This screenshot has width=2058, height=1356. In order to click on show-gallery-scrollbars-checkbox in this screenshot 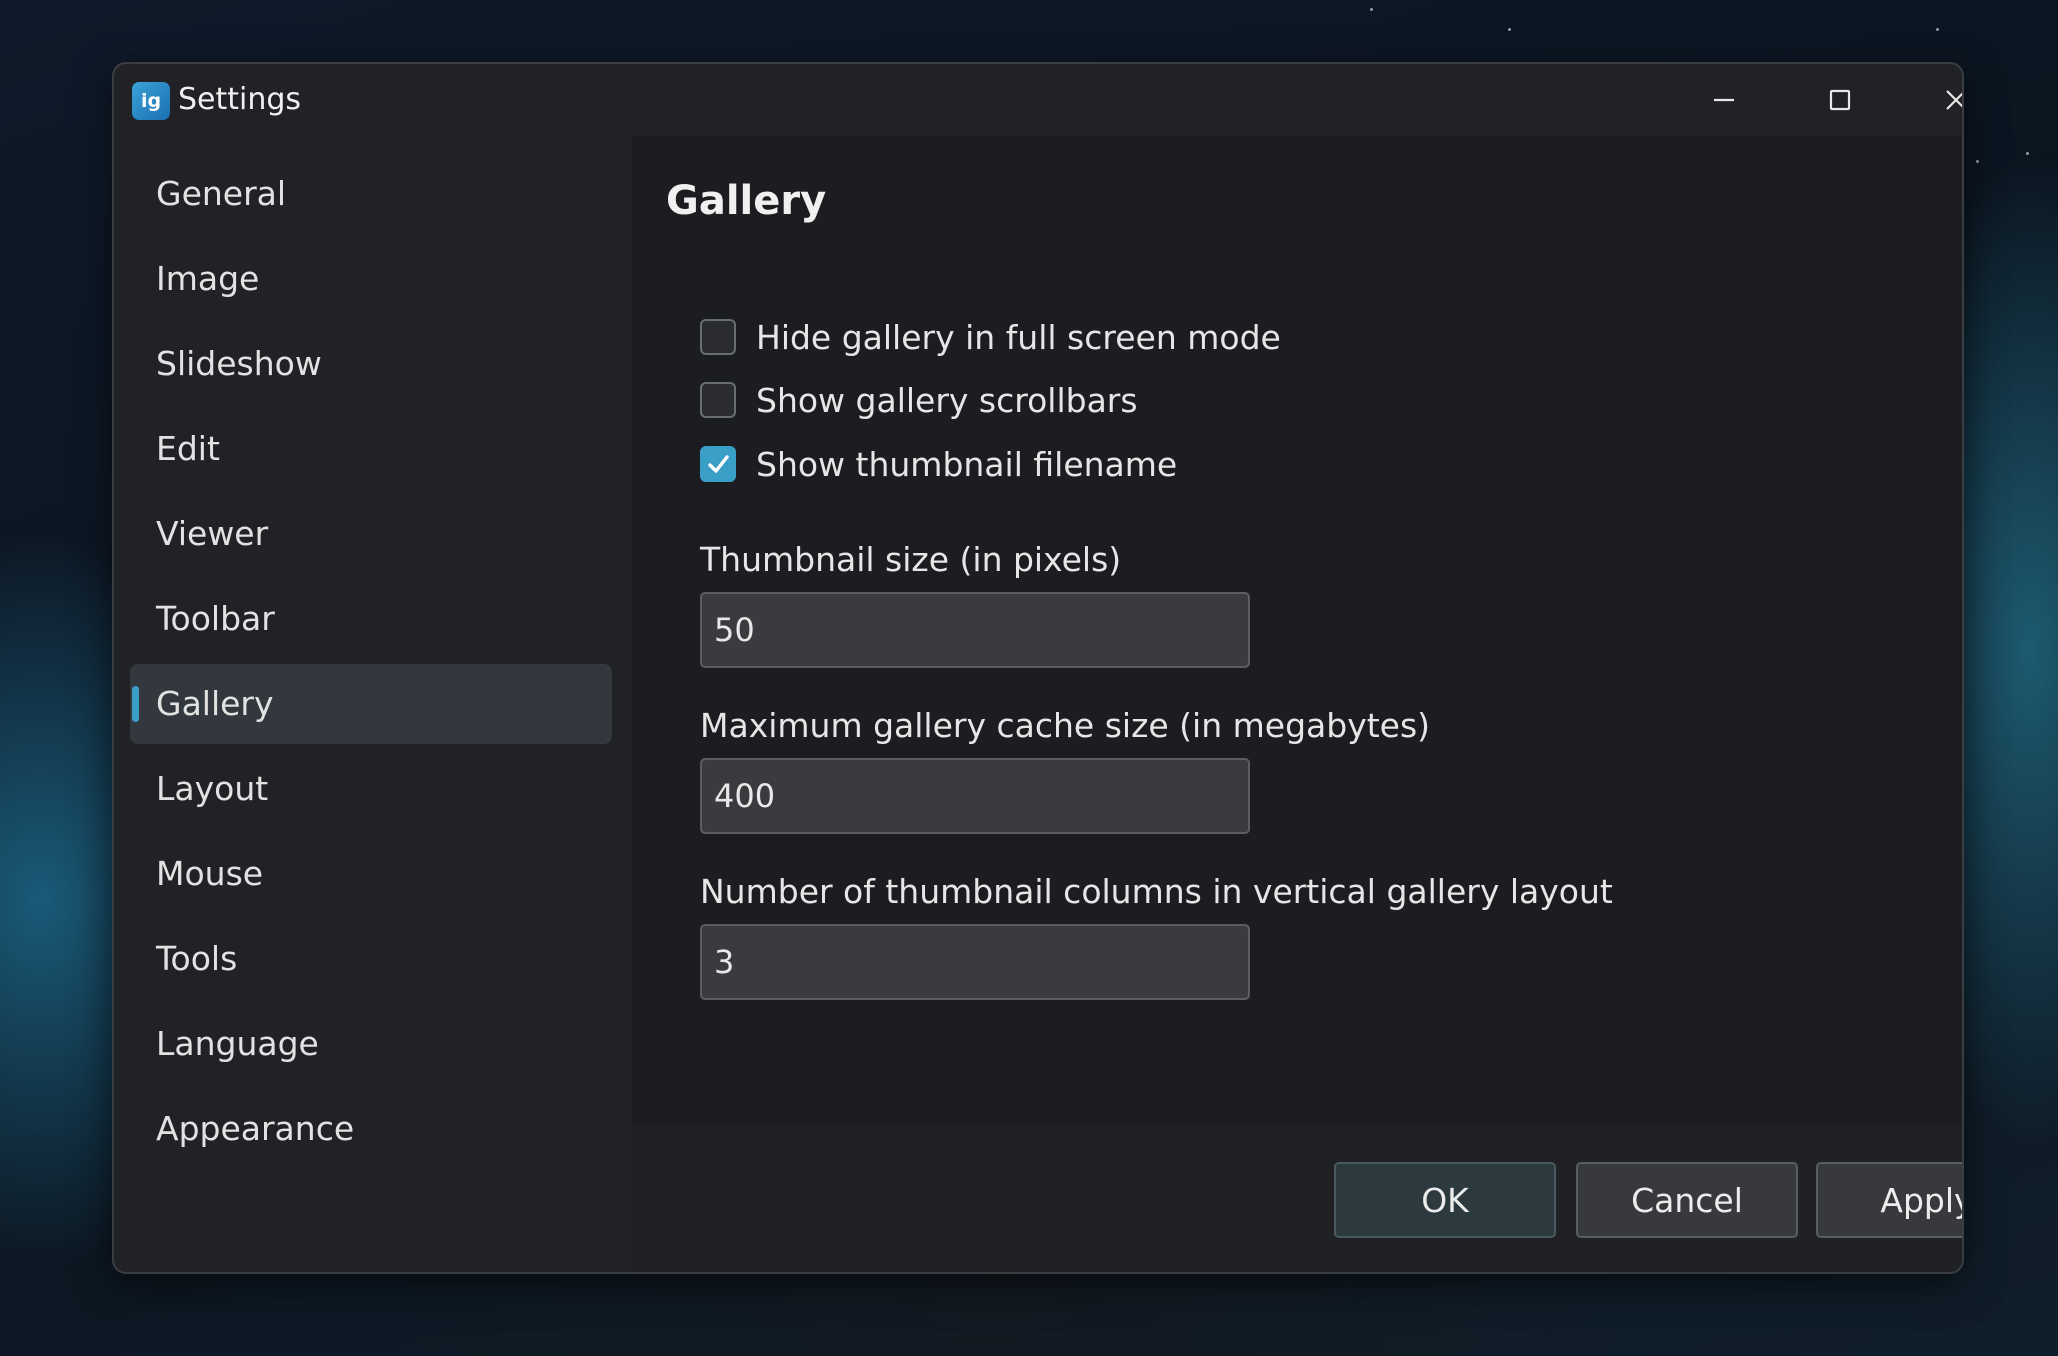, I will do `click(718, 400)`.